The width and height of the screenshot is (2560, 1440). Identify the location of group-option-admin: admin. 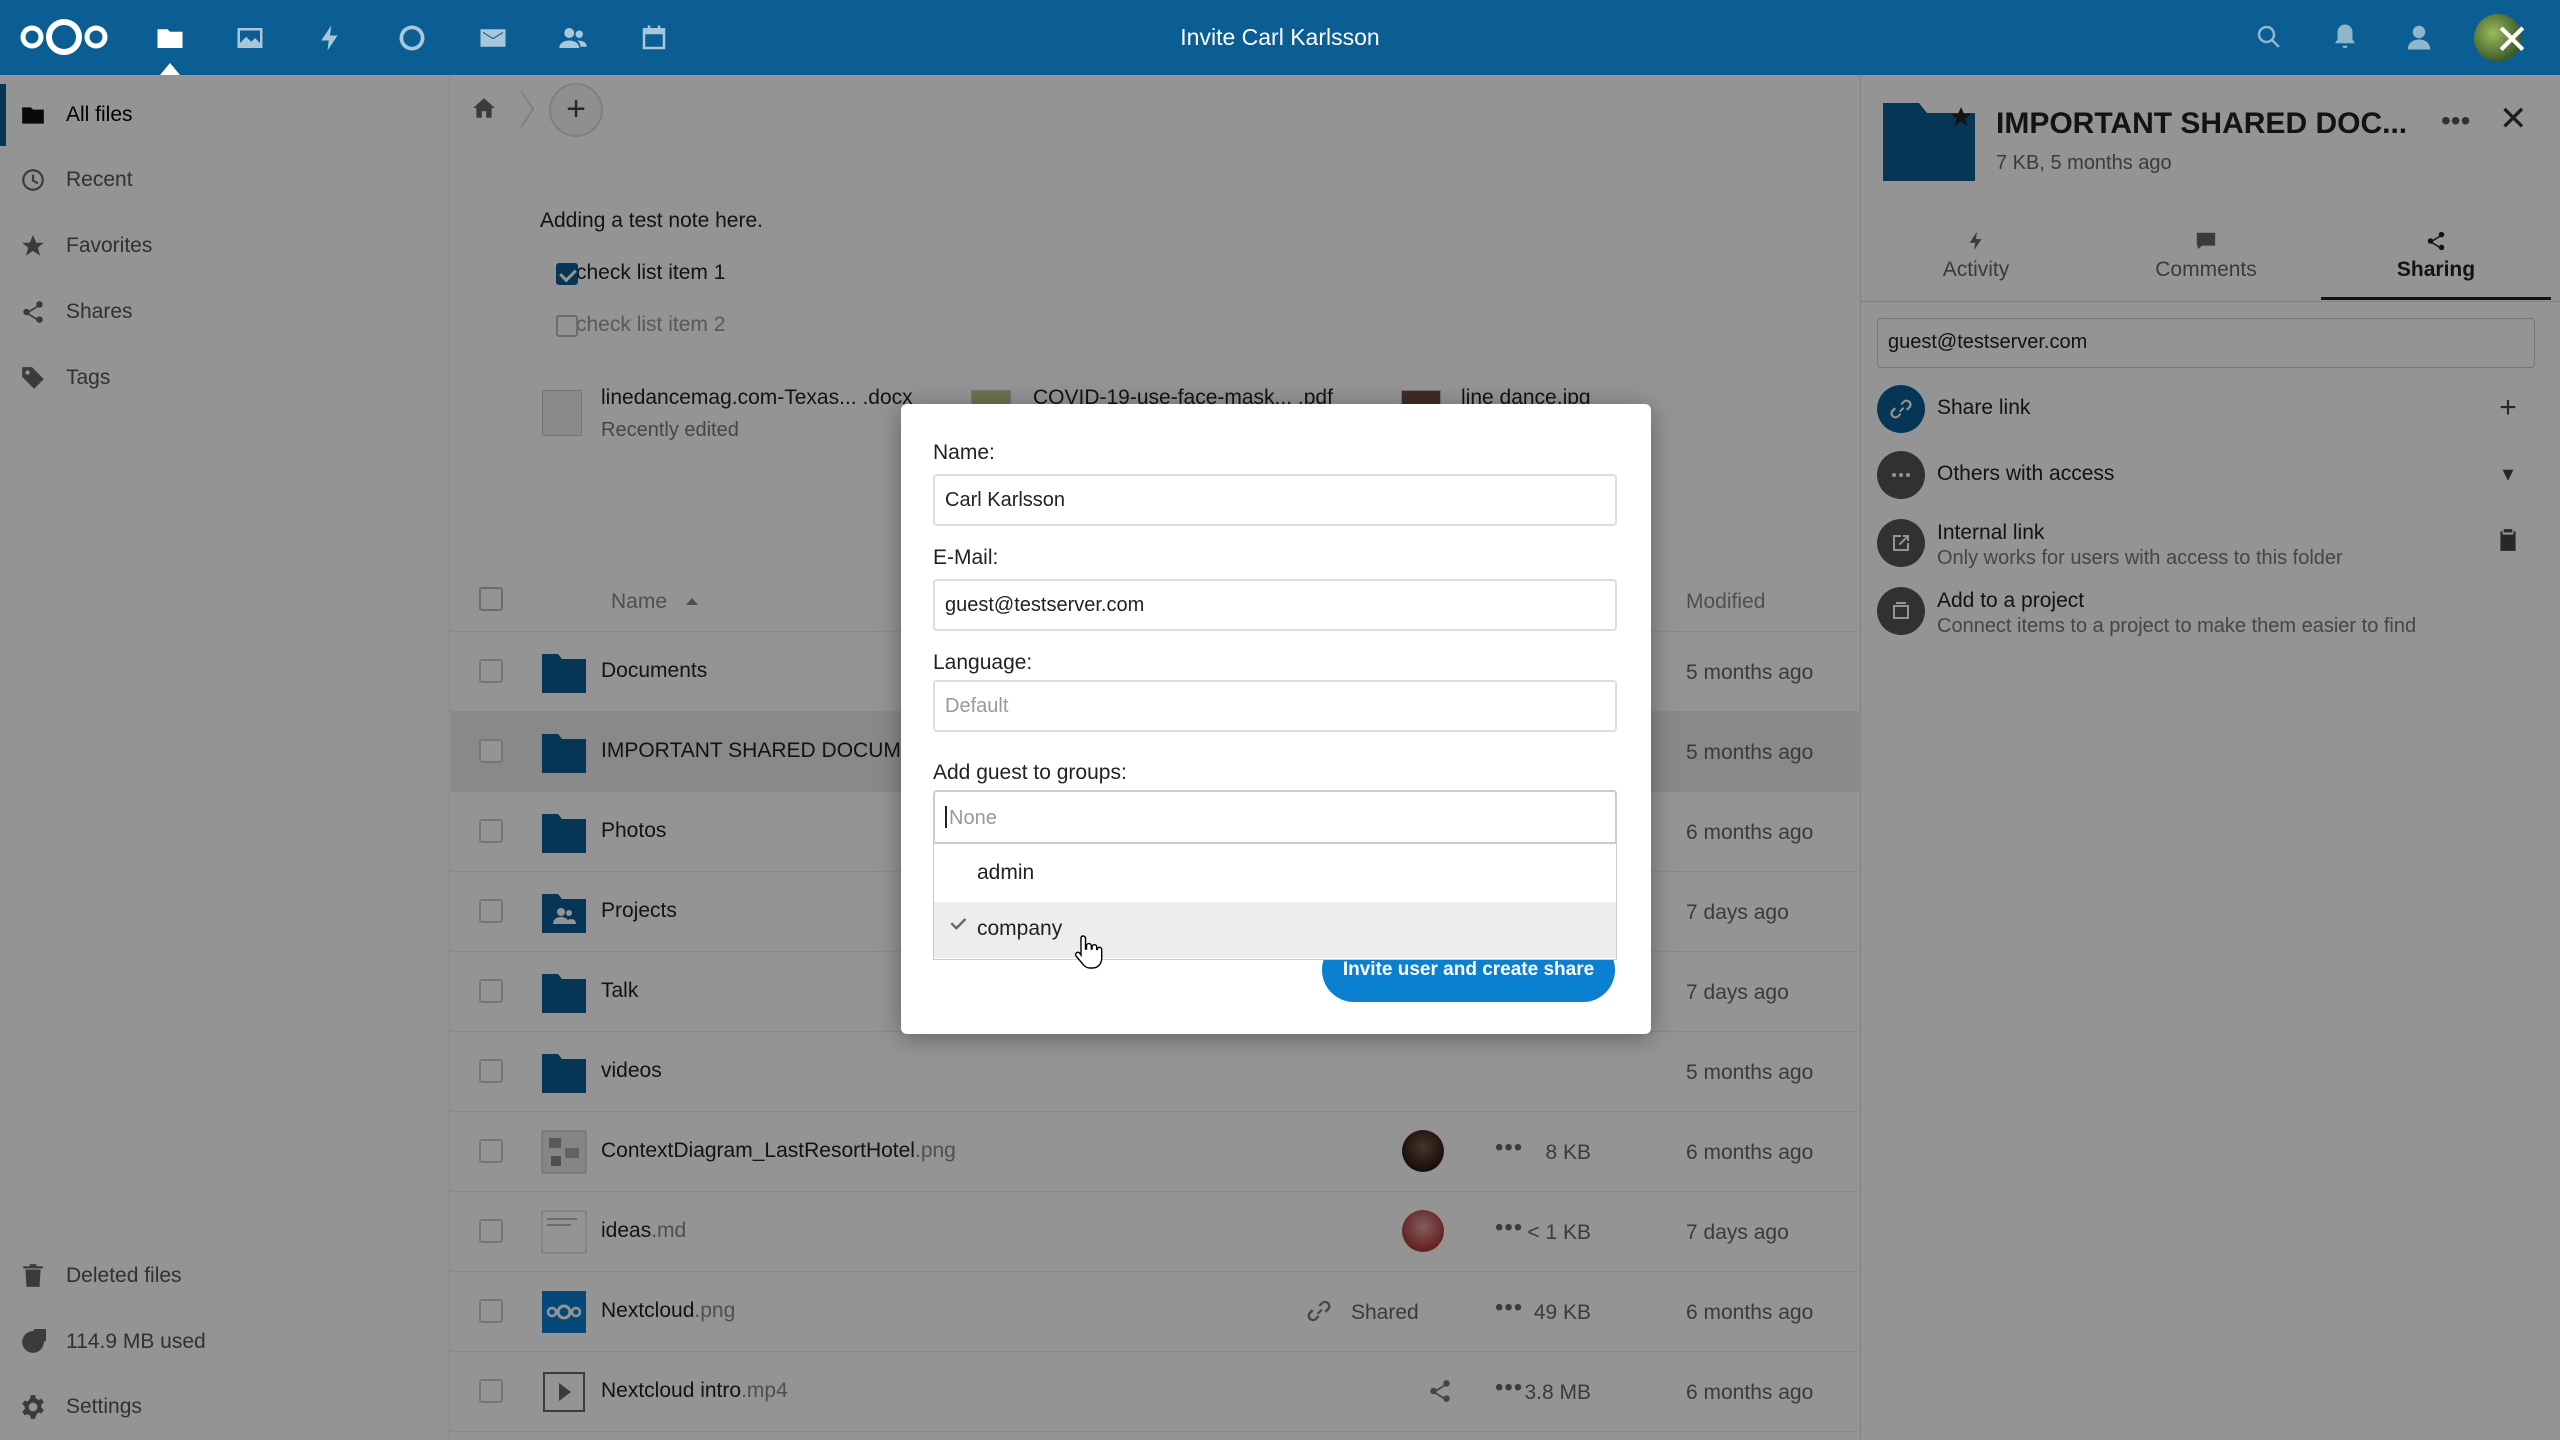
(1275, 874).